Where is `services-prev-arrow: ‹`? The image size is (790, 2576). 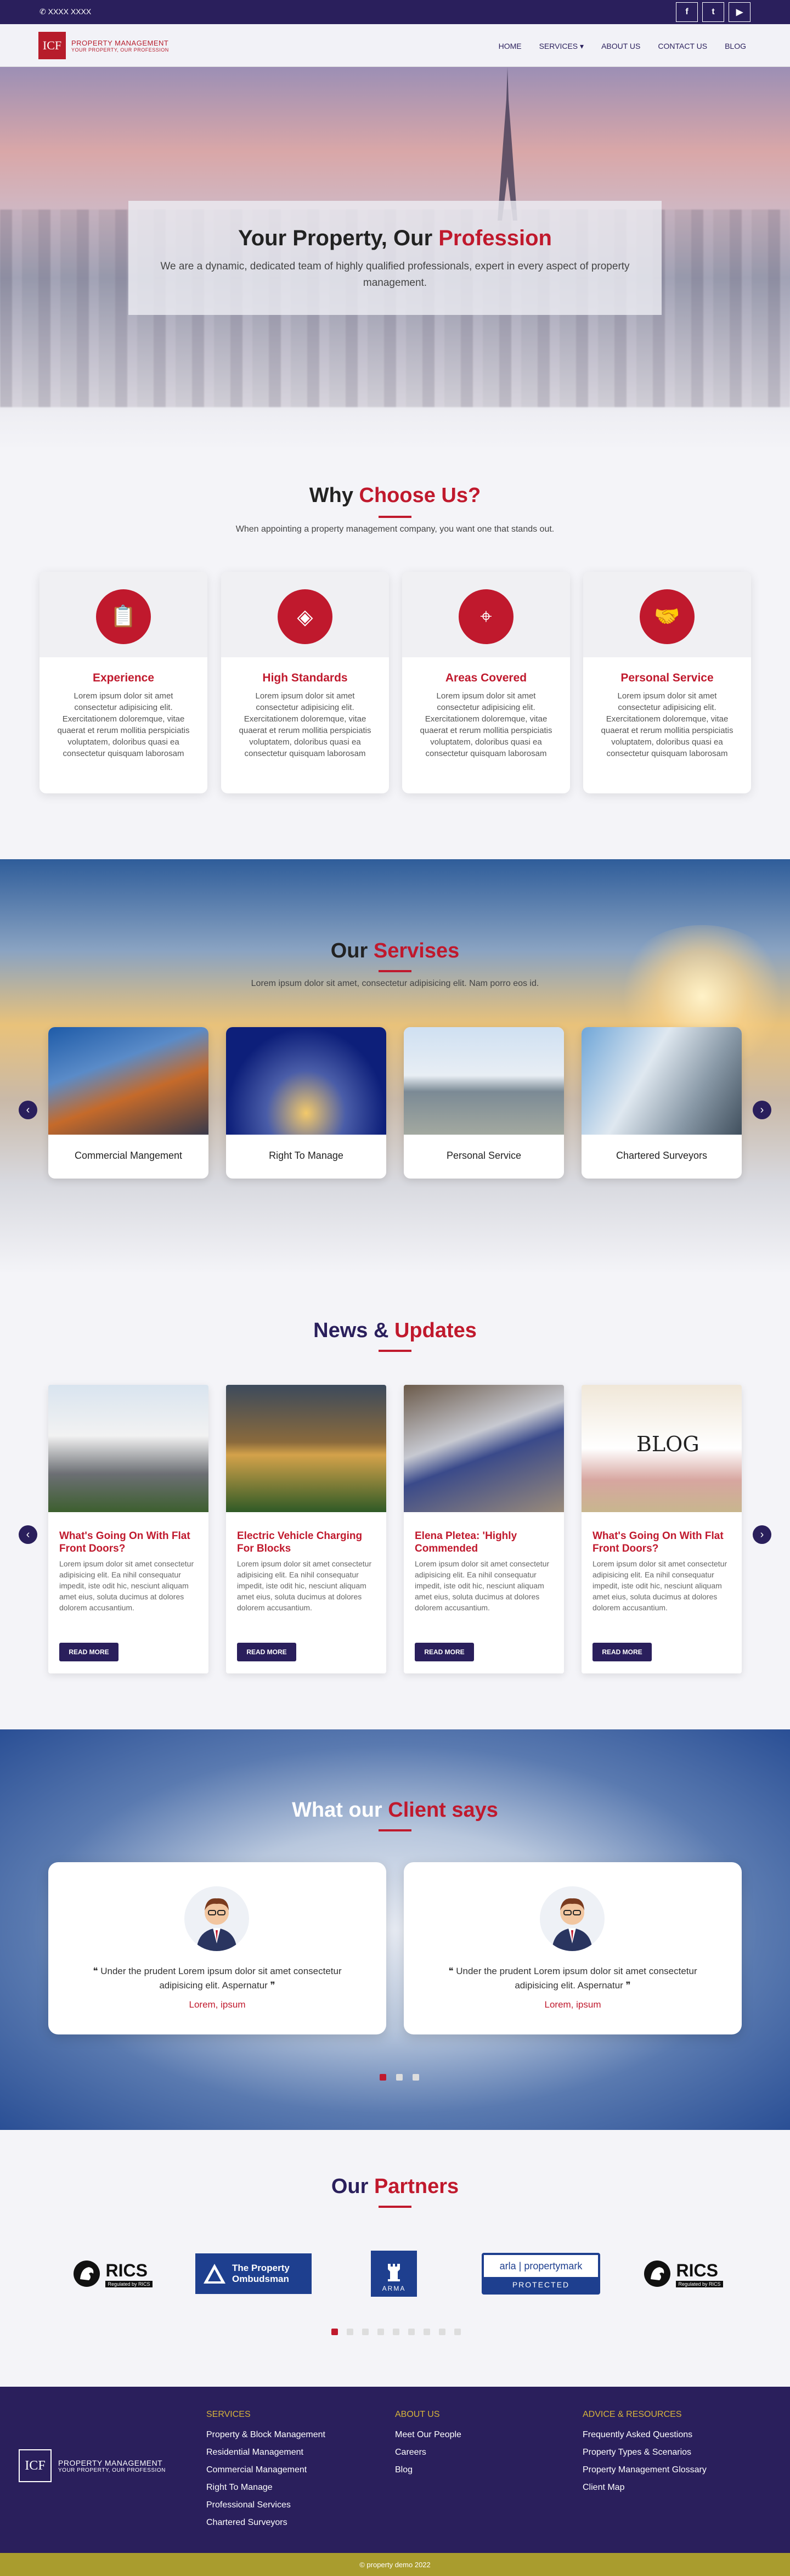 services-prev-arrow: ‹ is located at coordinates (28, 1110).